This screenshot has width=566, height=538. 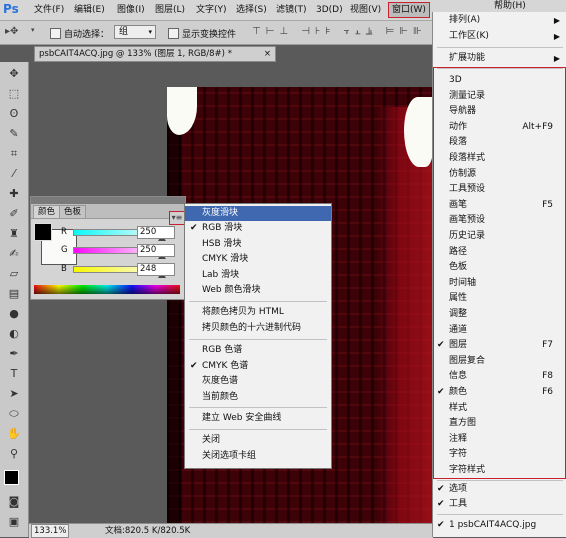 I want to click on menu-item-grayscale-ramp: 灰度色谱, so click(x=258, y=381).